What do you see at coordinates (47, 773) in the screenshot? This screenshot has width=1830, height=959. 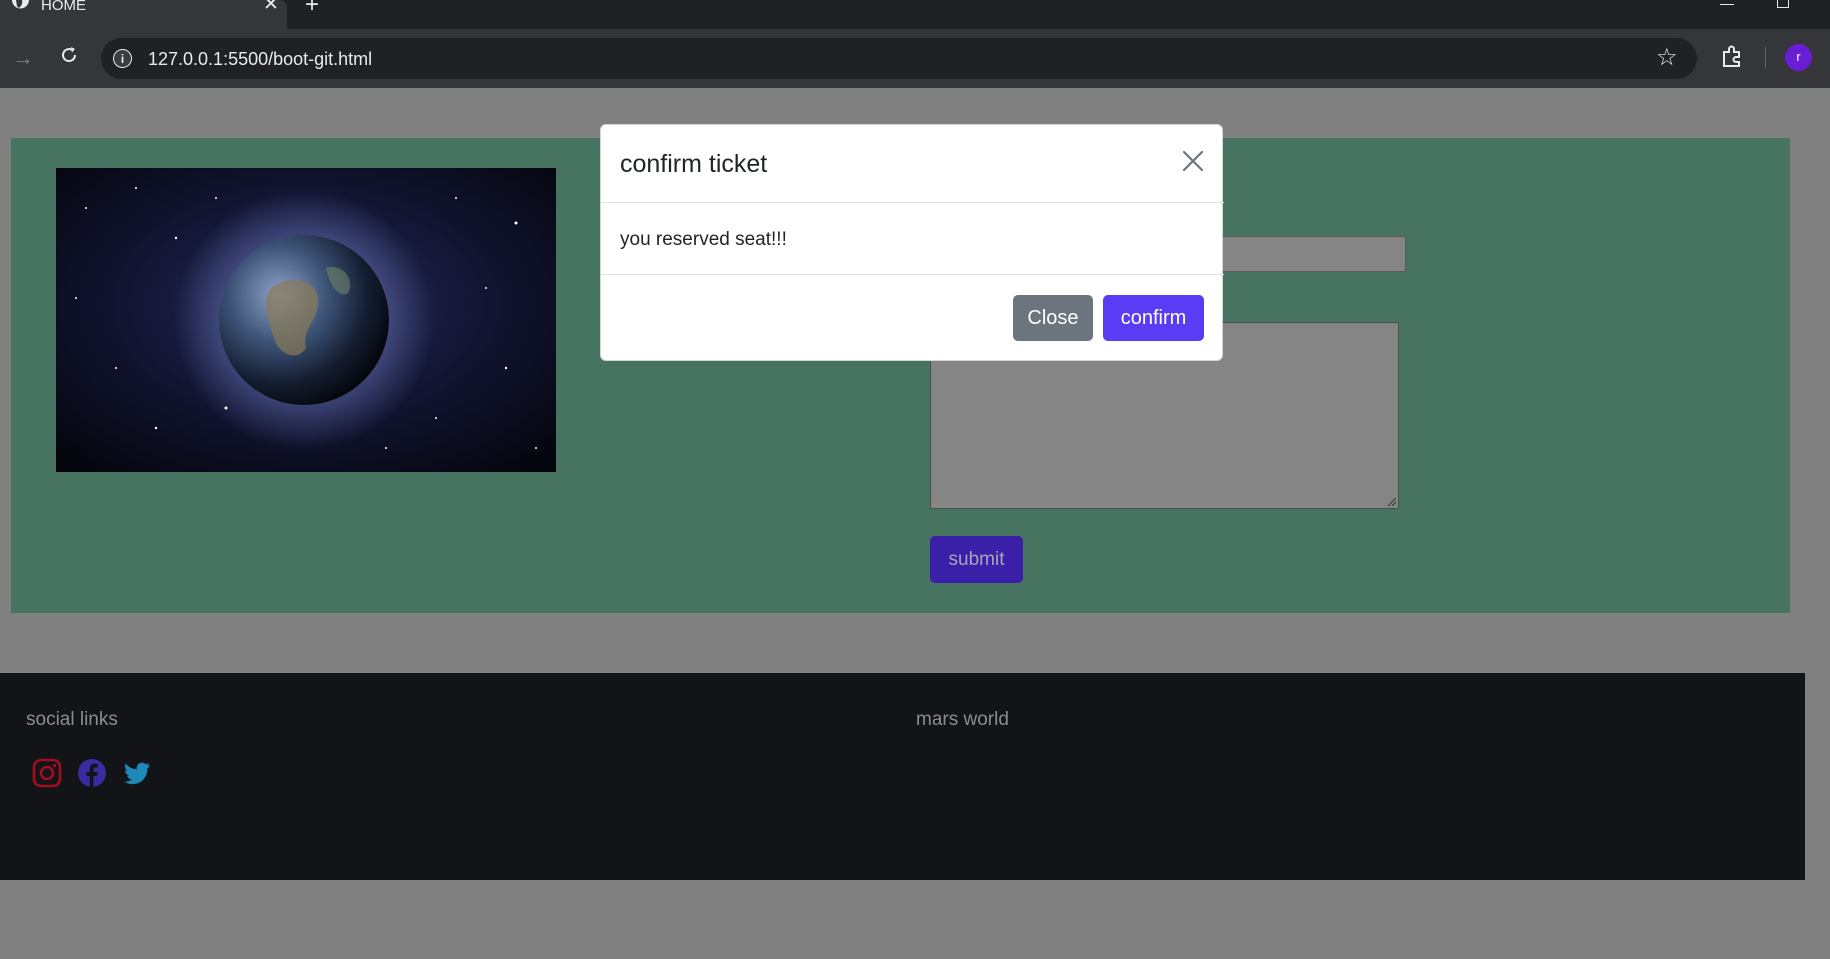 I see `instagram-icon` at bounding box center [47, 773].